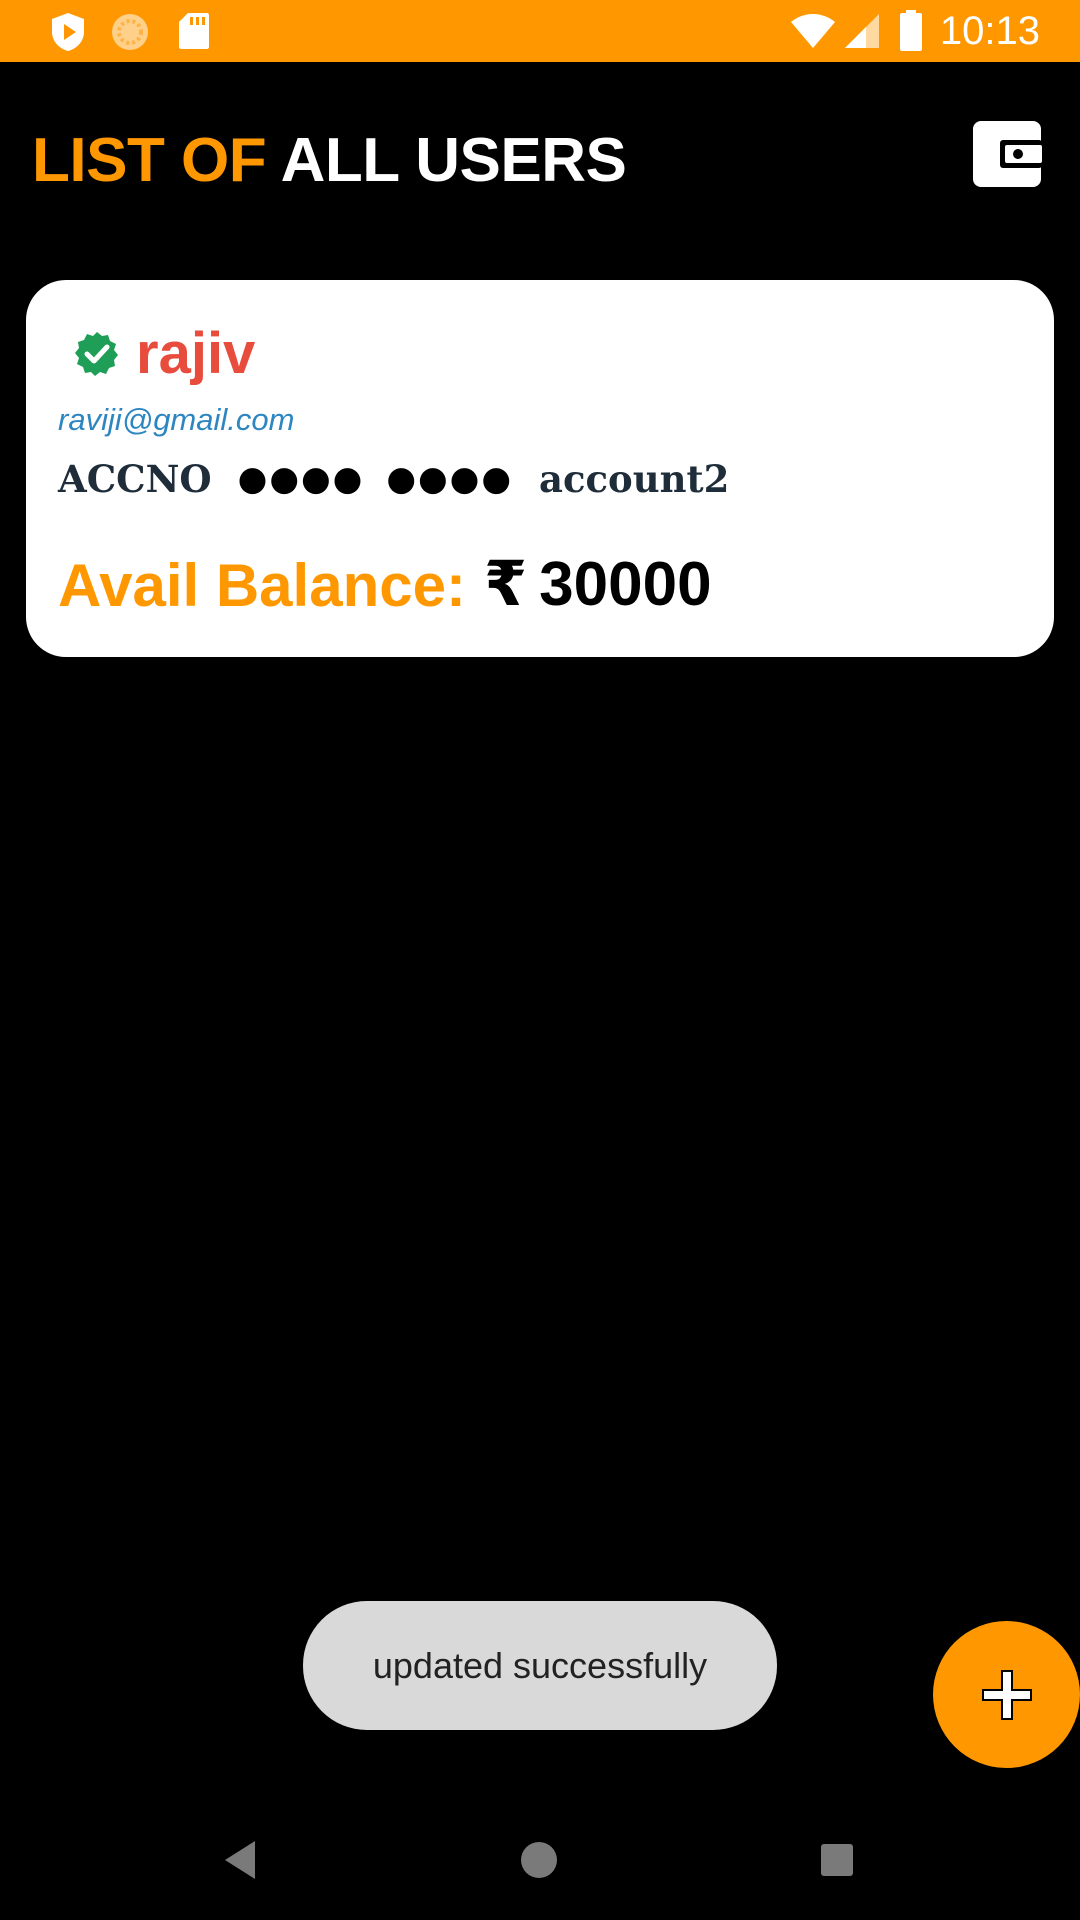  What do you see at coordinates (262, 585) in the screenshot?
I see `balance-label: Avail Balance:` at bounding box center [262, 585].